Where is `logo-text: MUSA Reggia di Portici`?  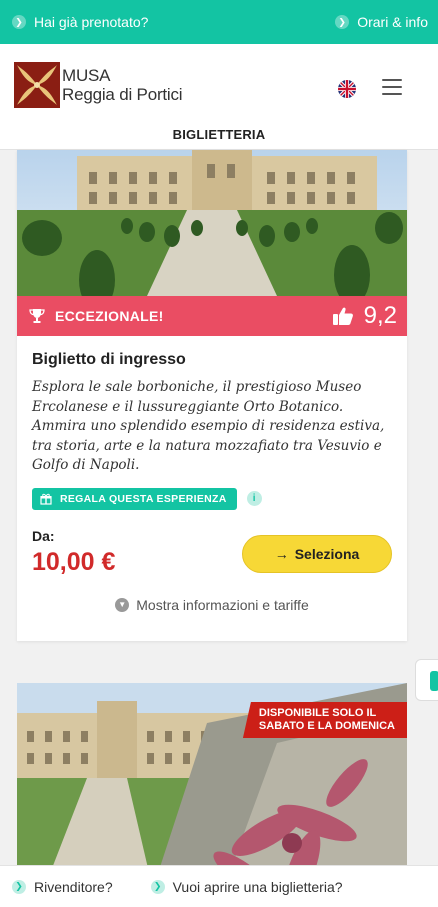
logo-text: MUSA Reggia di Portici is located at coordinates (122, 85).